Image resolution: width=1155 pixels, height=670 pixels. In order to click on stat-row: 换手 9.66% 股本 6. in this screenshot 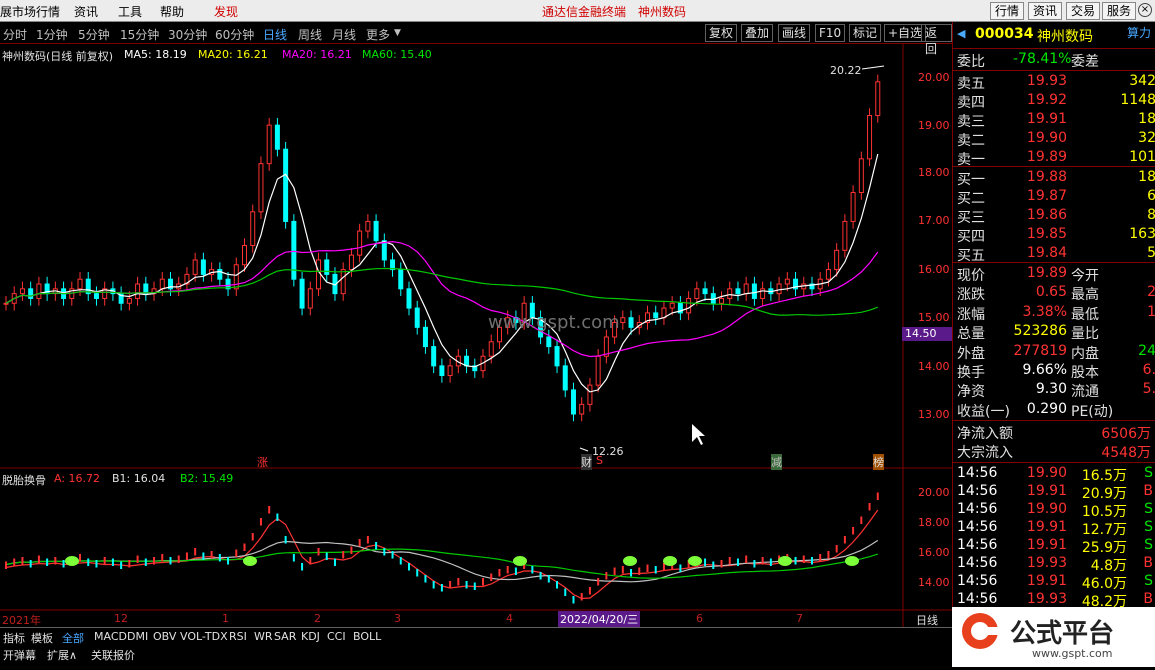, I will do `click(1054, 371)`.